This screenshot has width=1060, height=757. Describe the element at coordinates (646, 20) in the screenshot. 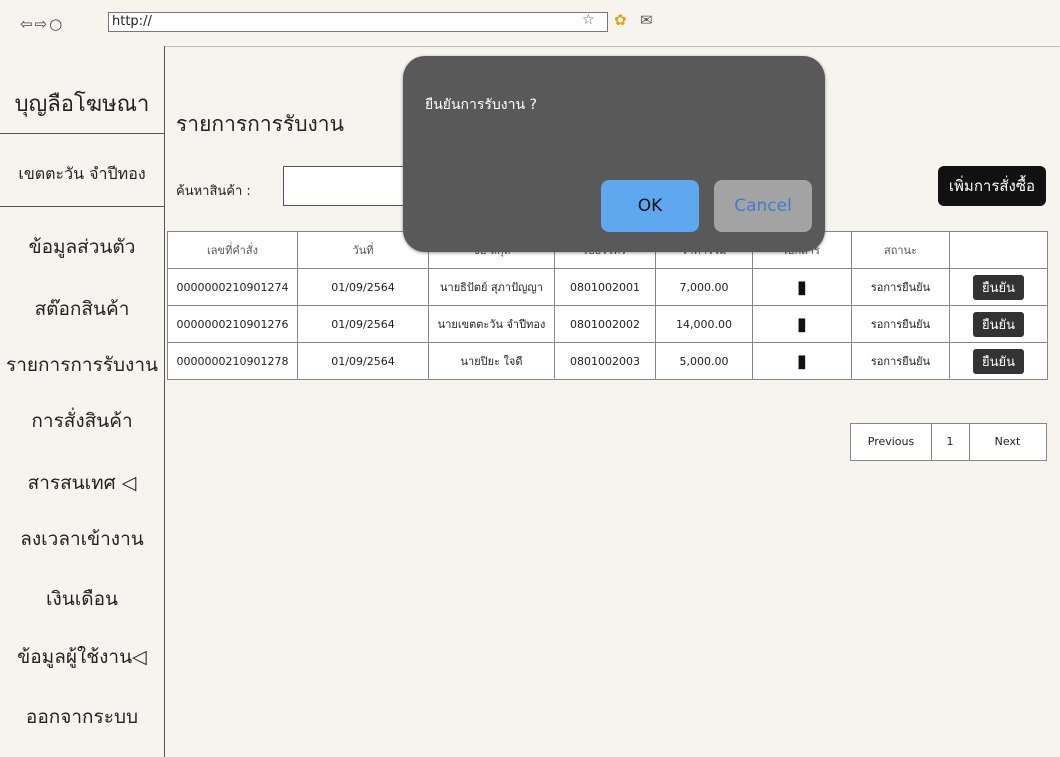

I see `mail-icon: ✉` at that location.